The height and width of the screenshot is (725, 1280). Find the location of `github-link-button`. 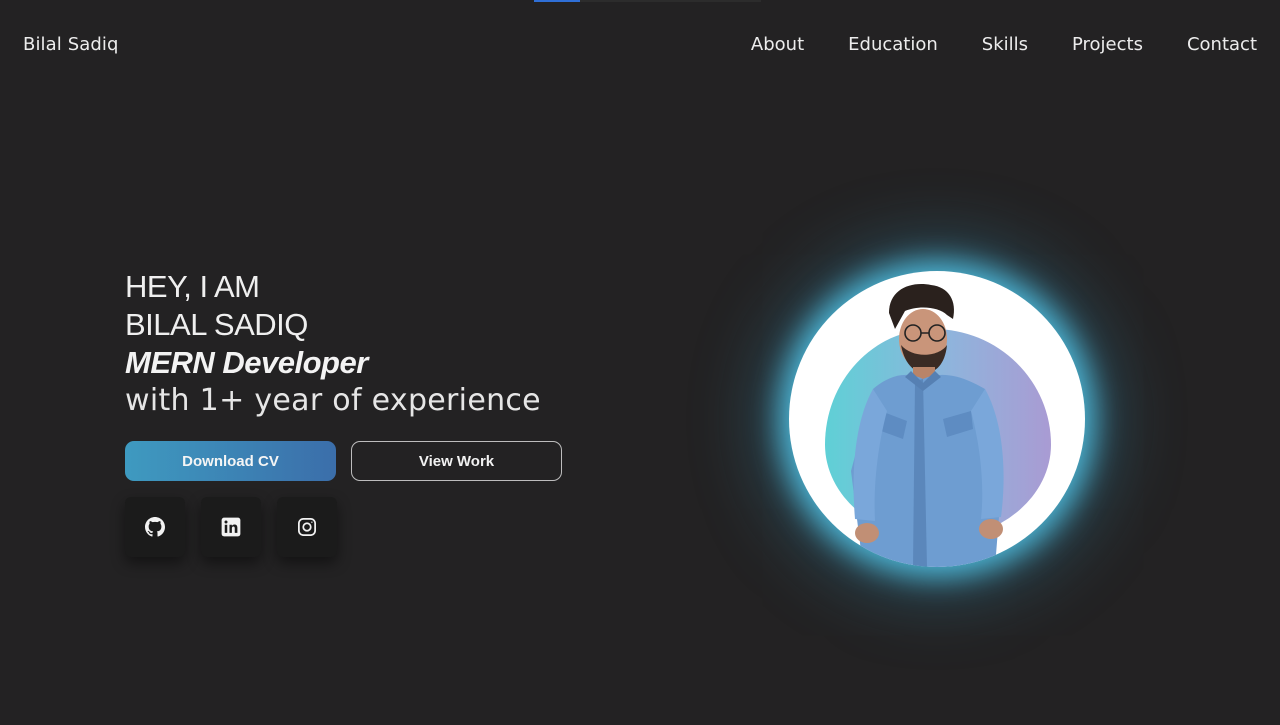

github-link-button is located at coordinates (155, 527).